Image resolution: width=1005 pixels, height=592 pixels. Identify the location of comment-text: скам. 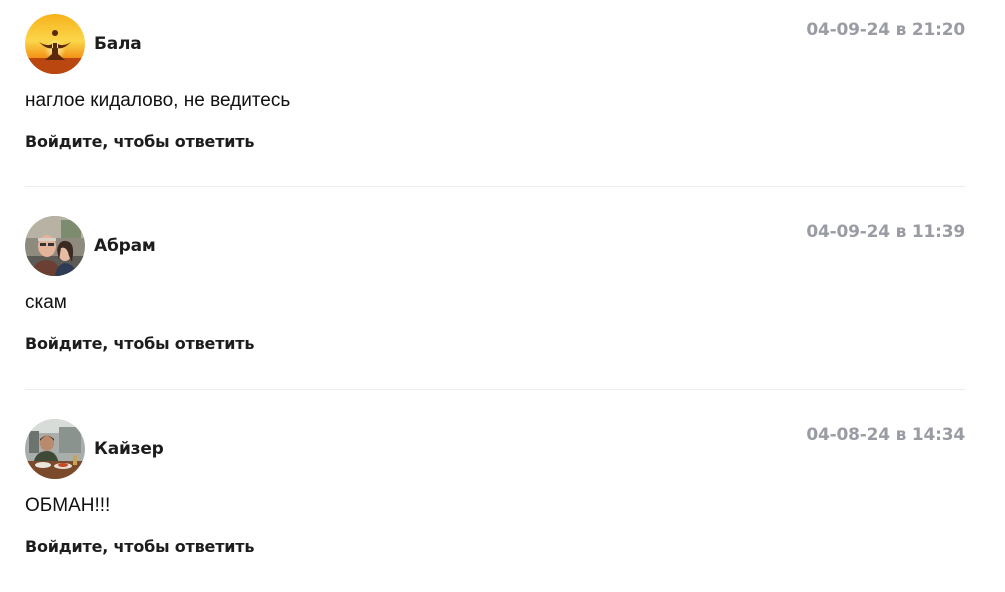
(46, 302).